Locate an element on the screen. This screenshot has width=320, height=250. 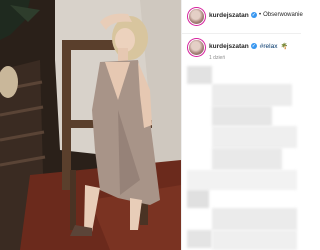
caption-avatar is located at coordinates (196, 47).